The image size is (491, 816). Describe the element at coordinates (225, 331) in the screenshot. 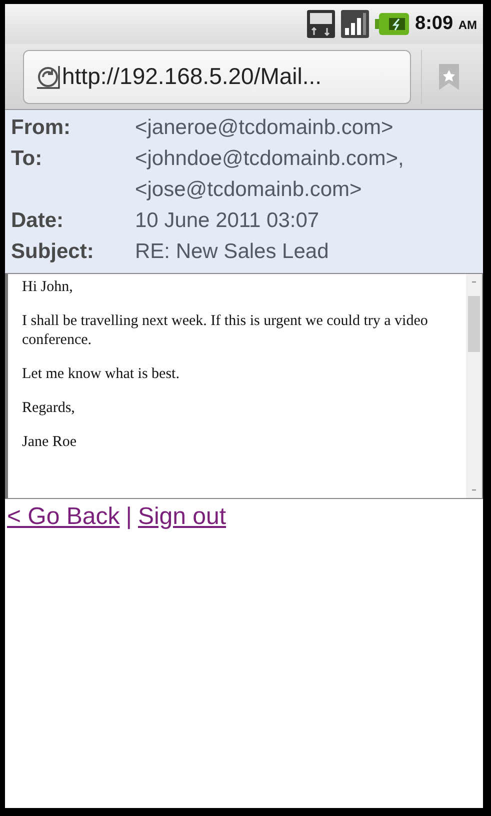

I see `message-paragraph: I shall be travelling next week. If this is urgent we could try a video conference.` at that location.